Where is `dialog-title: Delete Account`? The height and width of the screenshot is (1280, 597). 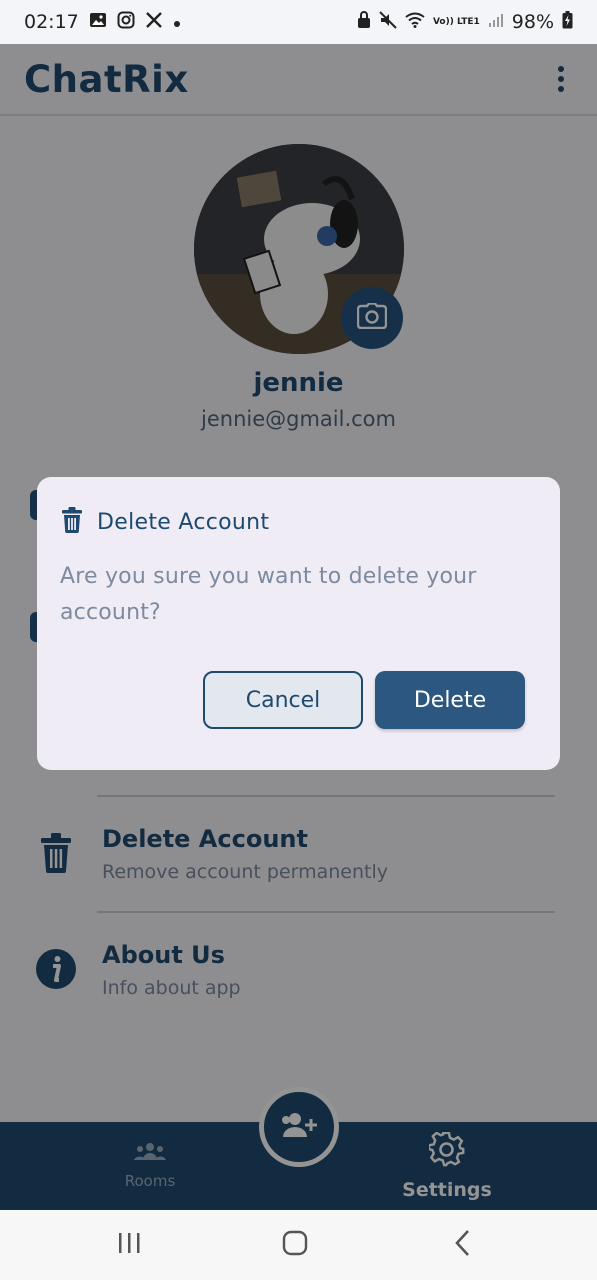 dialog-title: Delete Account is located at coordinates (183, 522).